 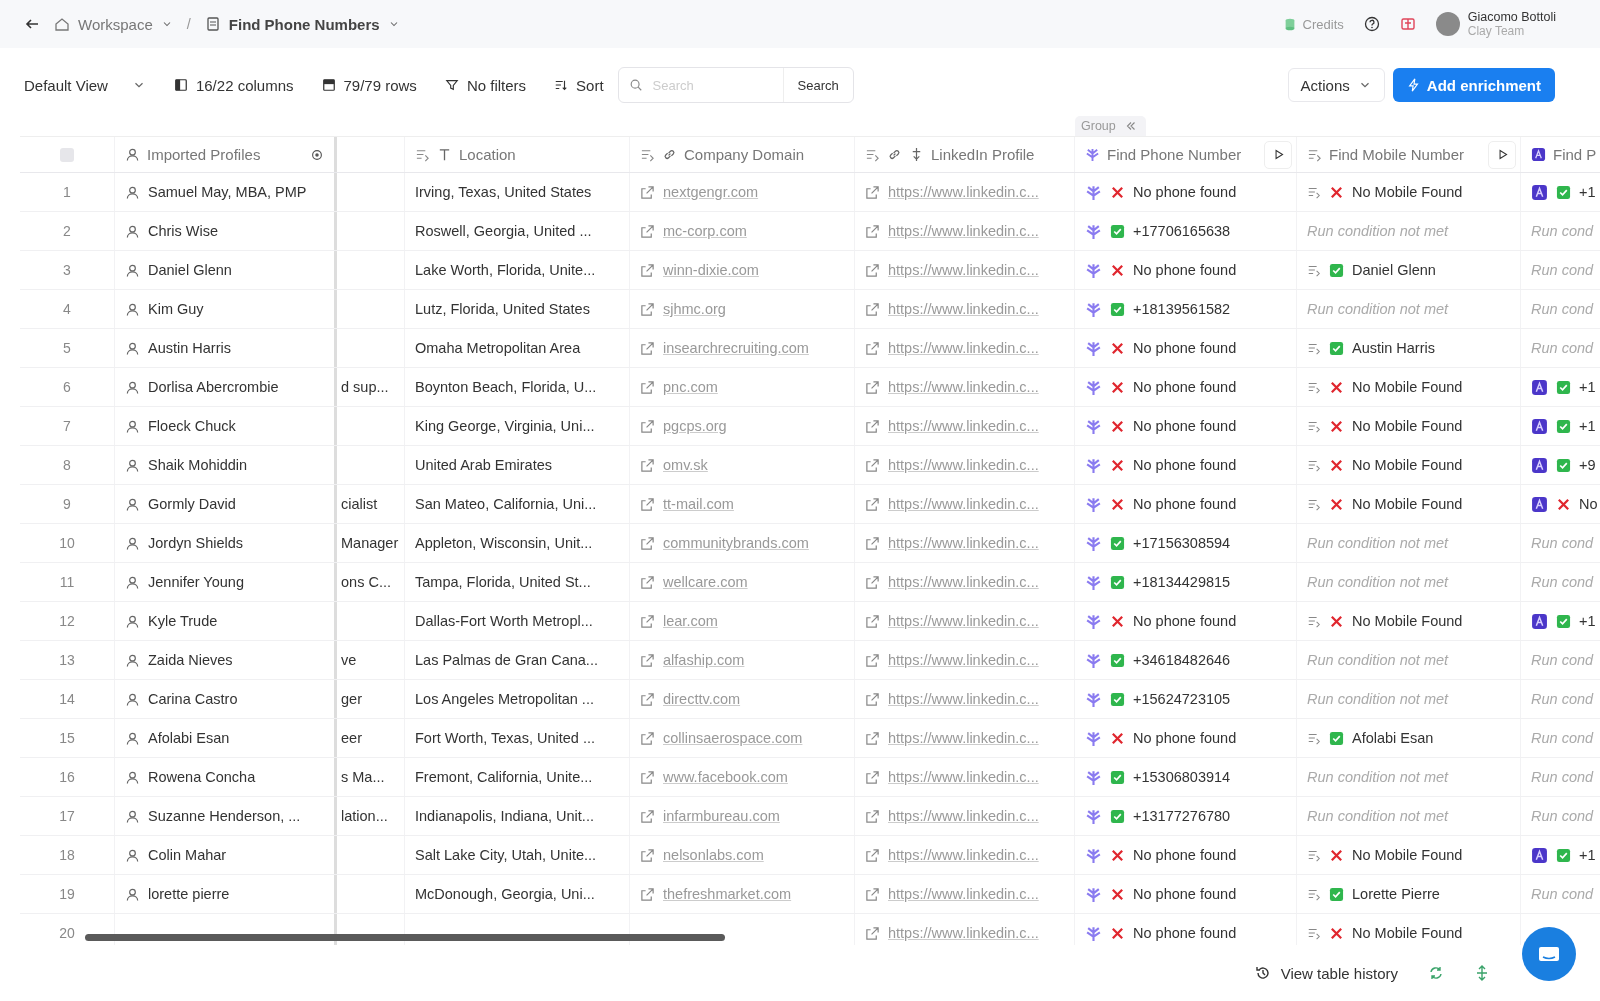 What do you see at coordinates (1371, 24) in the screenshot?
I see `help-icon` at bounding box center [1371, 24].